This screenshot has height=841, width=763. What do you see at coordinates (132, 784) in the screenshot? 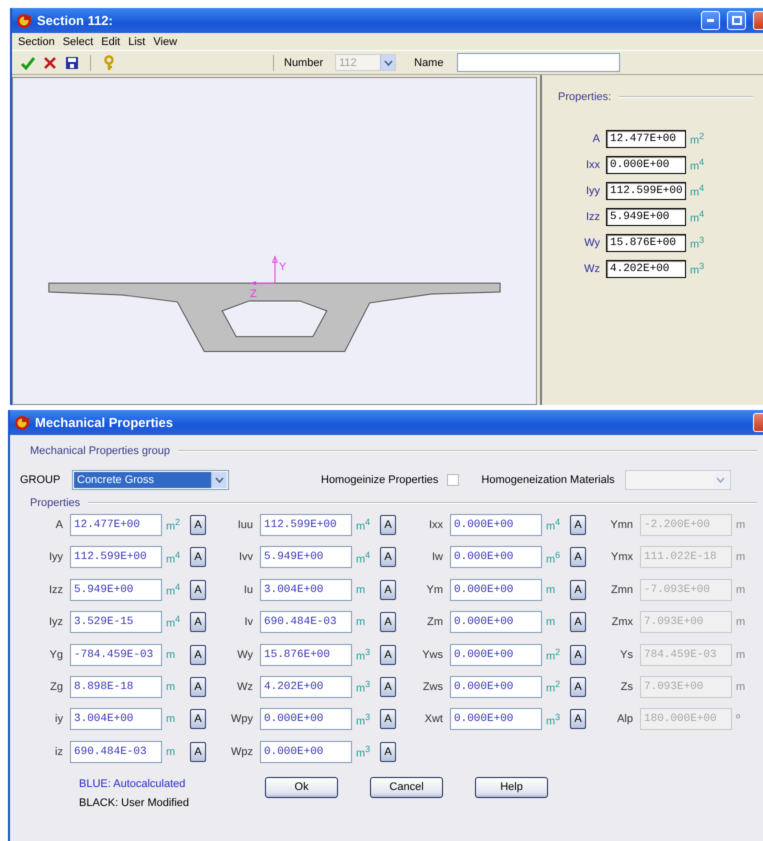
I see `legend-text: BLUE: Autocalculated` at bounding box center [132, 784].